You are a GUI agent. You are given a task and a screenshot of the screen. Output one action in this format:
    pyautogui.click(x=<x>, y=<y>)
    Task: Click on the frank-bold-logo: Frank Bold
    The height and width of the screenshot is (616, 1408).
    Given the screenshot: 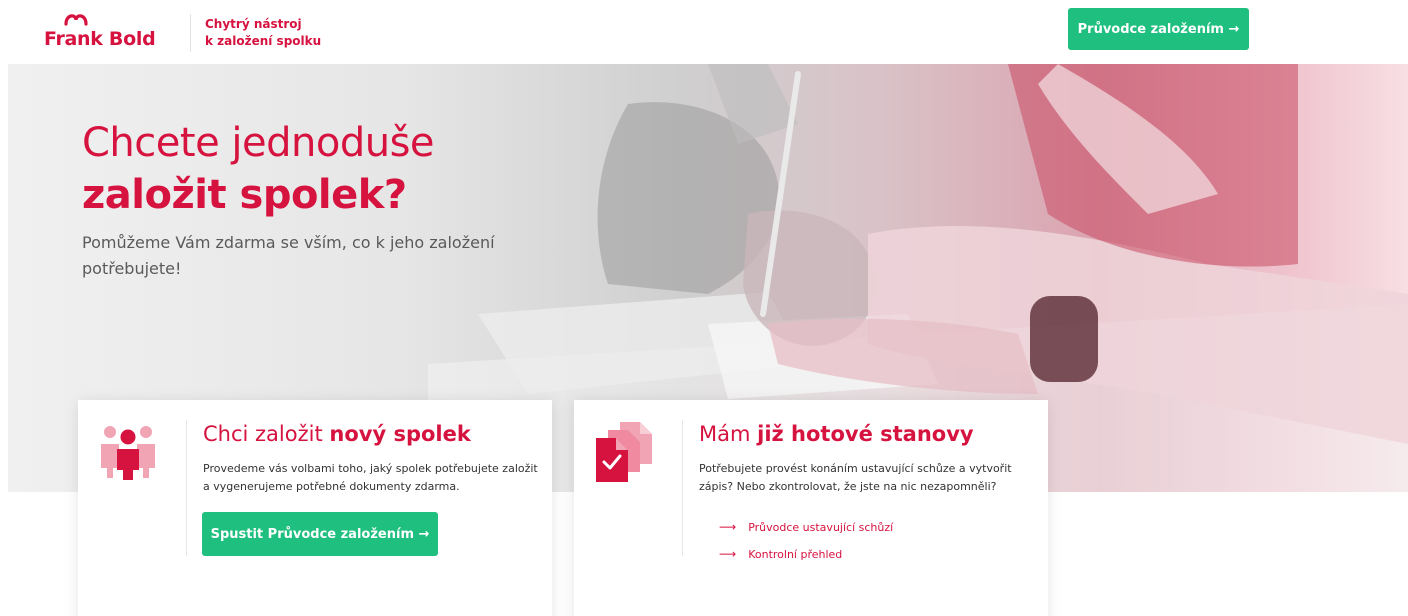 What is the action you would take?
    pyautogui.click(x=100, y=32)
    